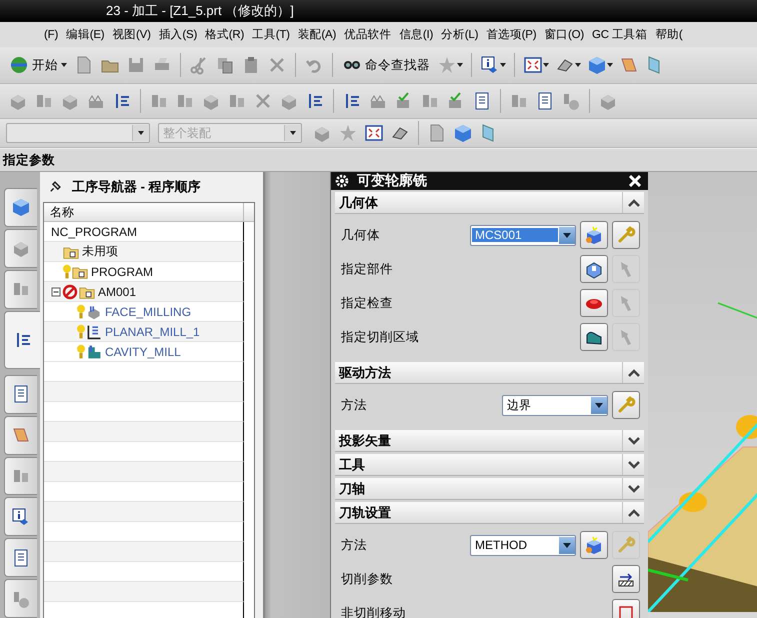 This screenshot has width=757, height=618. Describe the element at coordinates (94, 312) in the screenshot. I see `face-milling-icon` at that location.